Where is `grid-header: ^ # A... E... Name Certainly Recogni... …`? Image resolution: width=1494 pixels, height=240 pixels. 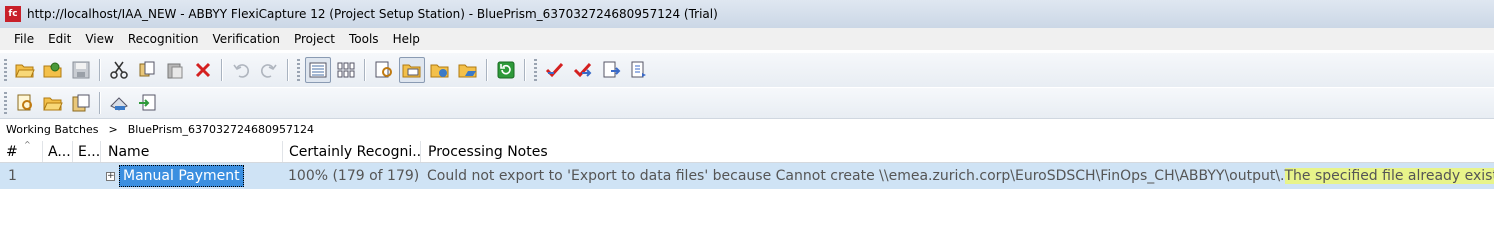
grid-header: ^ # A... E... Name Certainly Recogni... … is located at coordinates (747, 152).